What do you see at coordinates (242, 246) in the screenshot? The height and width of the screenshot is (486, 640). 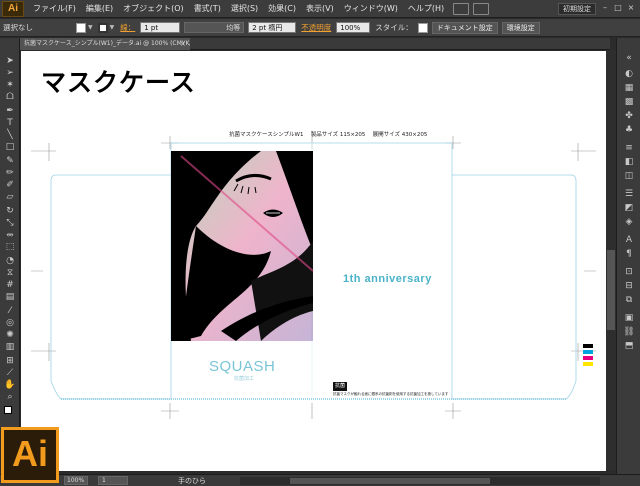 I see `illustration-woman` at bounding box center [242, 246].